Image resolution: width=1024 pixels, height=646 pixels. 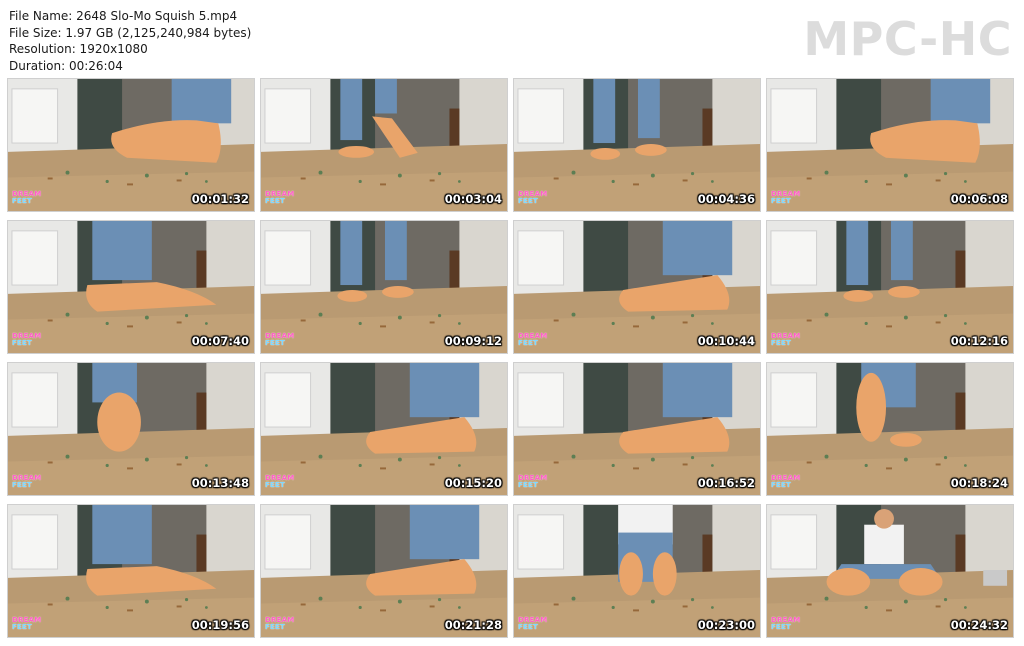 I want to click on thumbnail: DREAM FEET 00:18:24, so click(x=890, y=429).